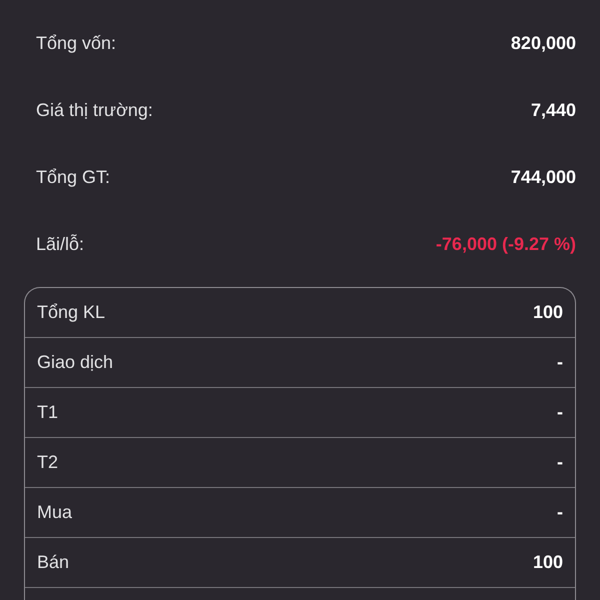 The height and width of the screenshot is (600, 600). Describe the element at coordinates (47, 412) in the screenshot. I see `table-label: T1` at that location.